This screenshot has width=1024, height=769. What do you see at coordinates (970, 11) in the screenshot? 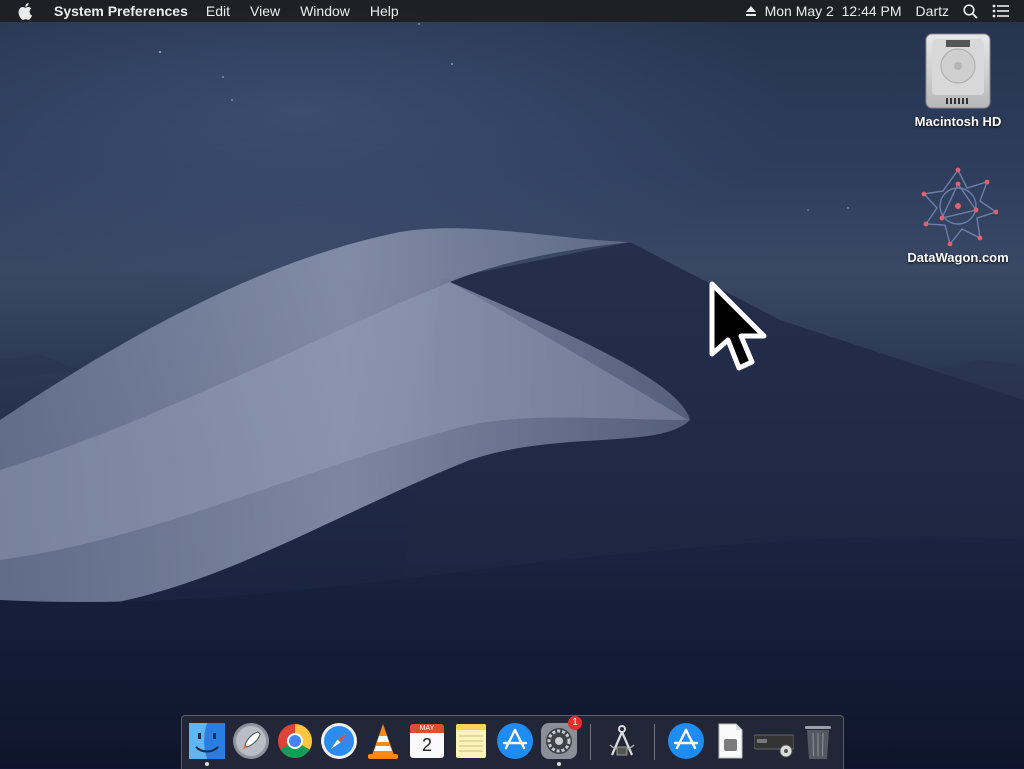
I see `spotlight-search-icon` at bounding box center [970, 11].